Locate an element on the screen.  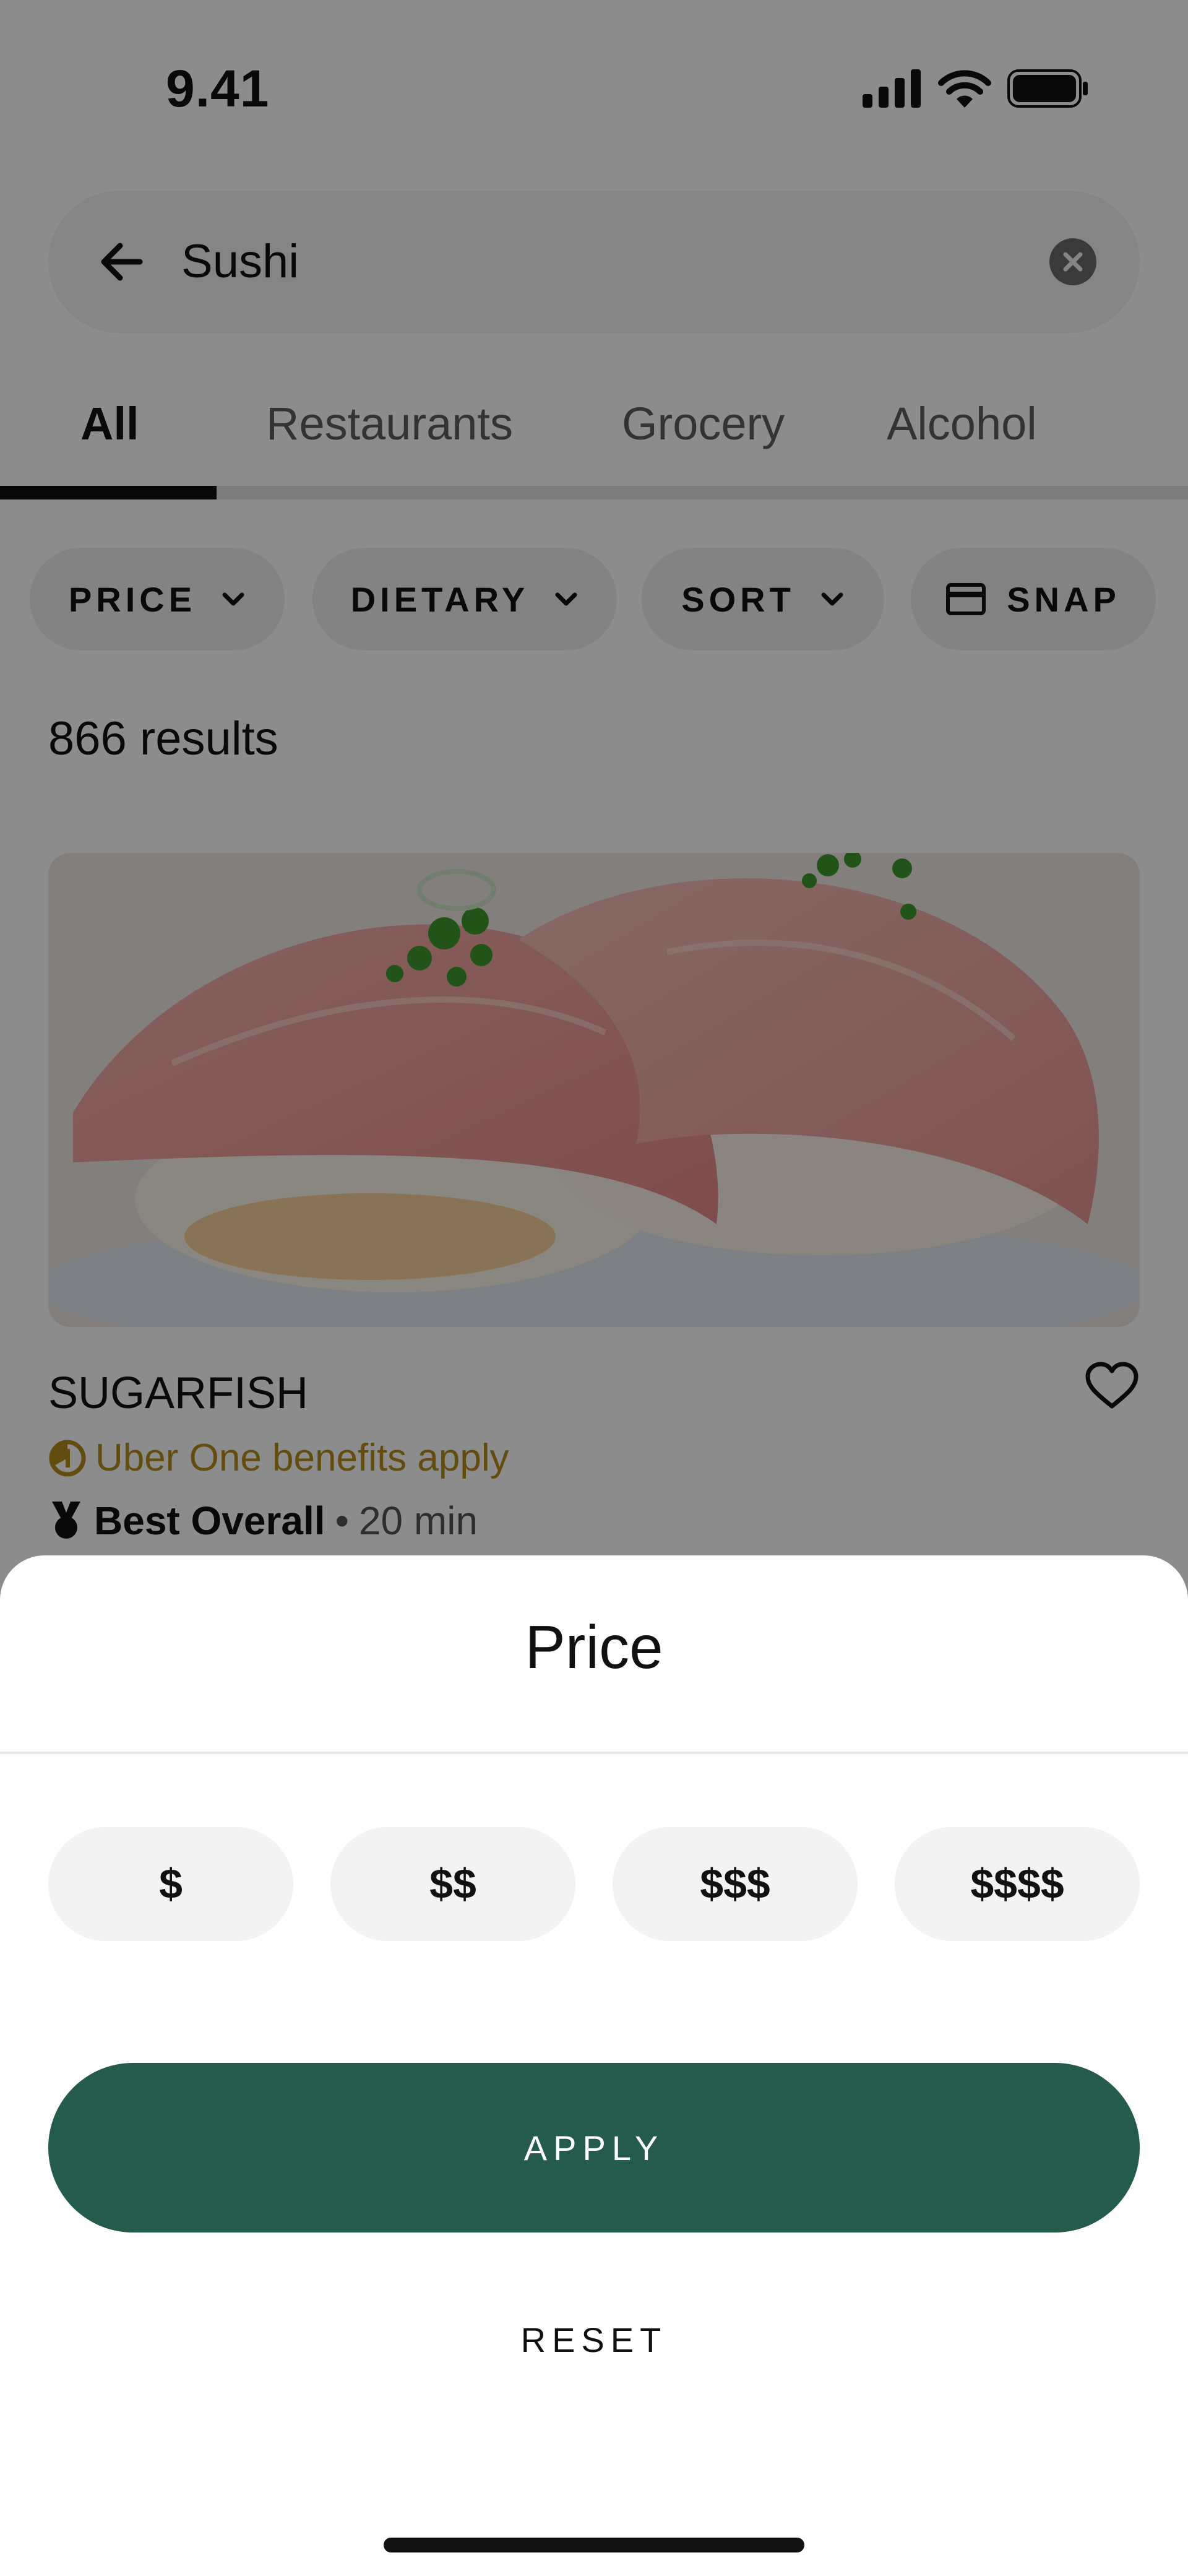
price-option-4: $$$$ is located at coordinates (1017, 1884).